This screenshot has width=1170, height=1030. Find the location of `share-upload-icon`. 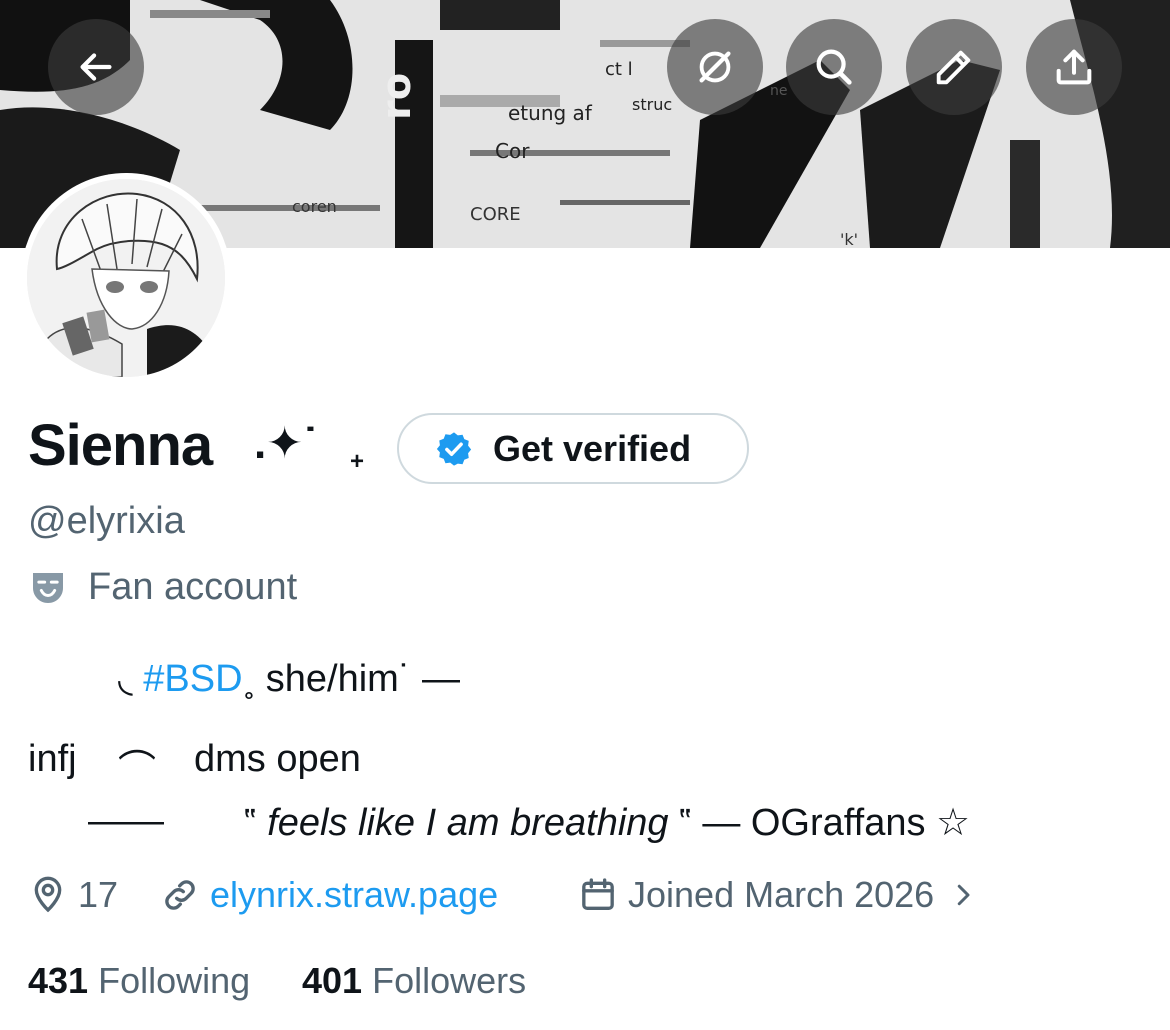

share-upload-icon is located at coordinates (1074, 67).